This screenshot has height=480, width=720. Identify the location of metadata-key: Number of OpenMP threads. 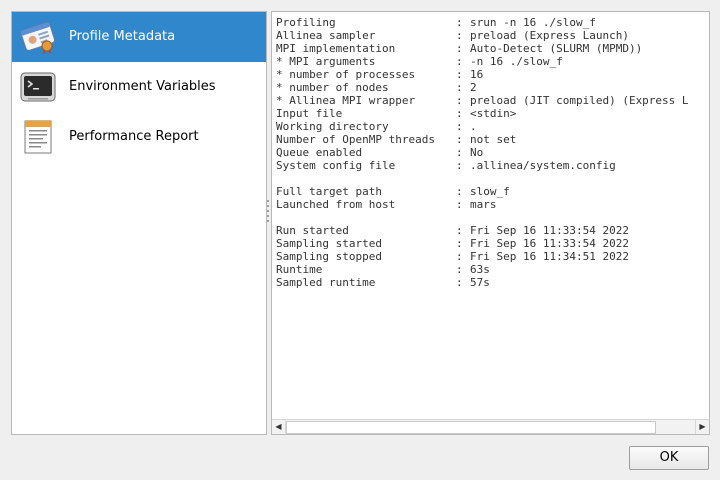
(355, 139).